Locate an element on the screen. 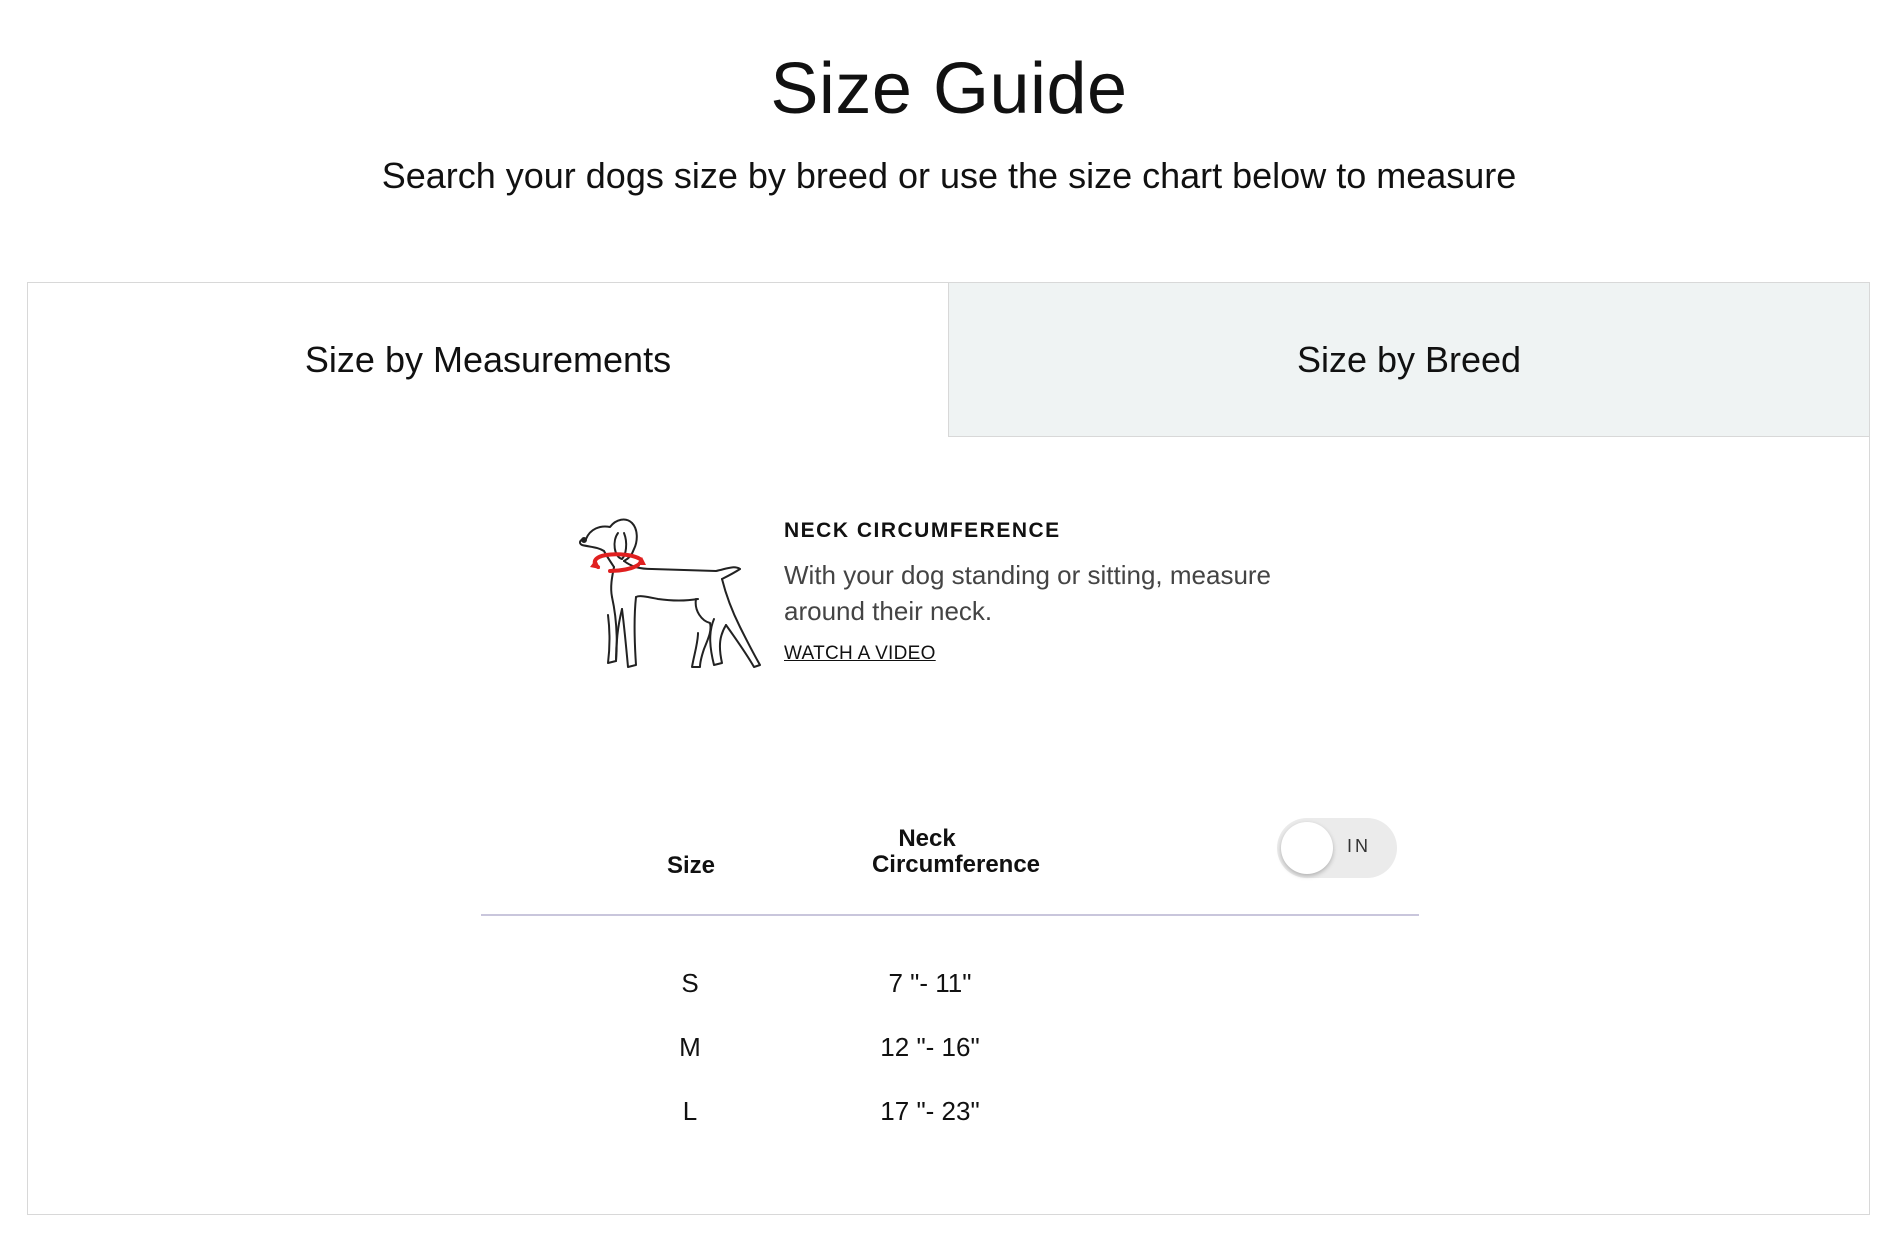 This screenshot has height=1244, width=1898. neck-header-line2: Circumference is located at coordinates (956, 864).